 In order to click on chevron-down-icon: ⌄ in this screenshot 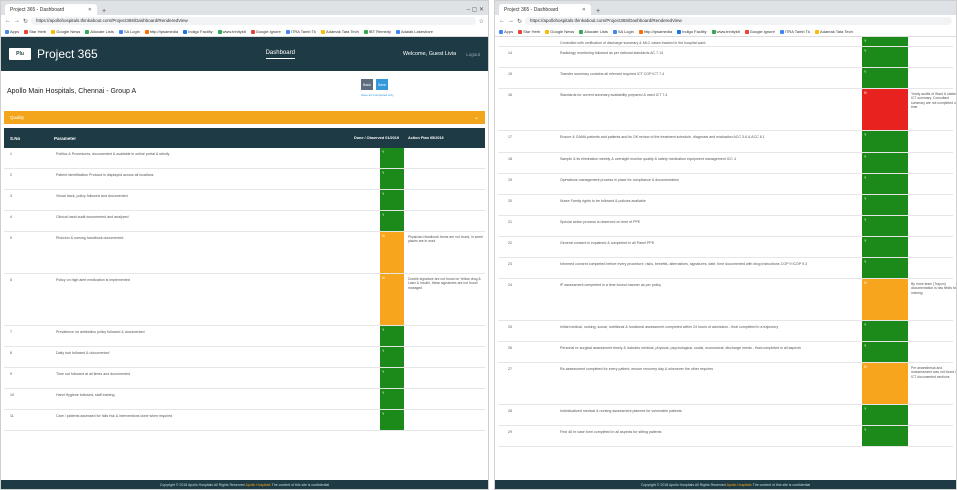, I will do `click(476, 117)`.